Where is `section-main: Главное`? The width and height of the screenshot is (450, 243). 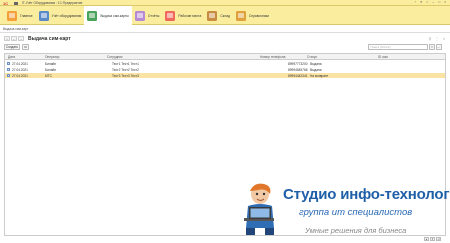 section-main: Главное is located at coordinates (20, 15).